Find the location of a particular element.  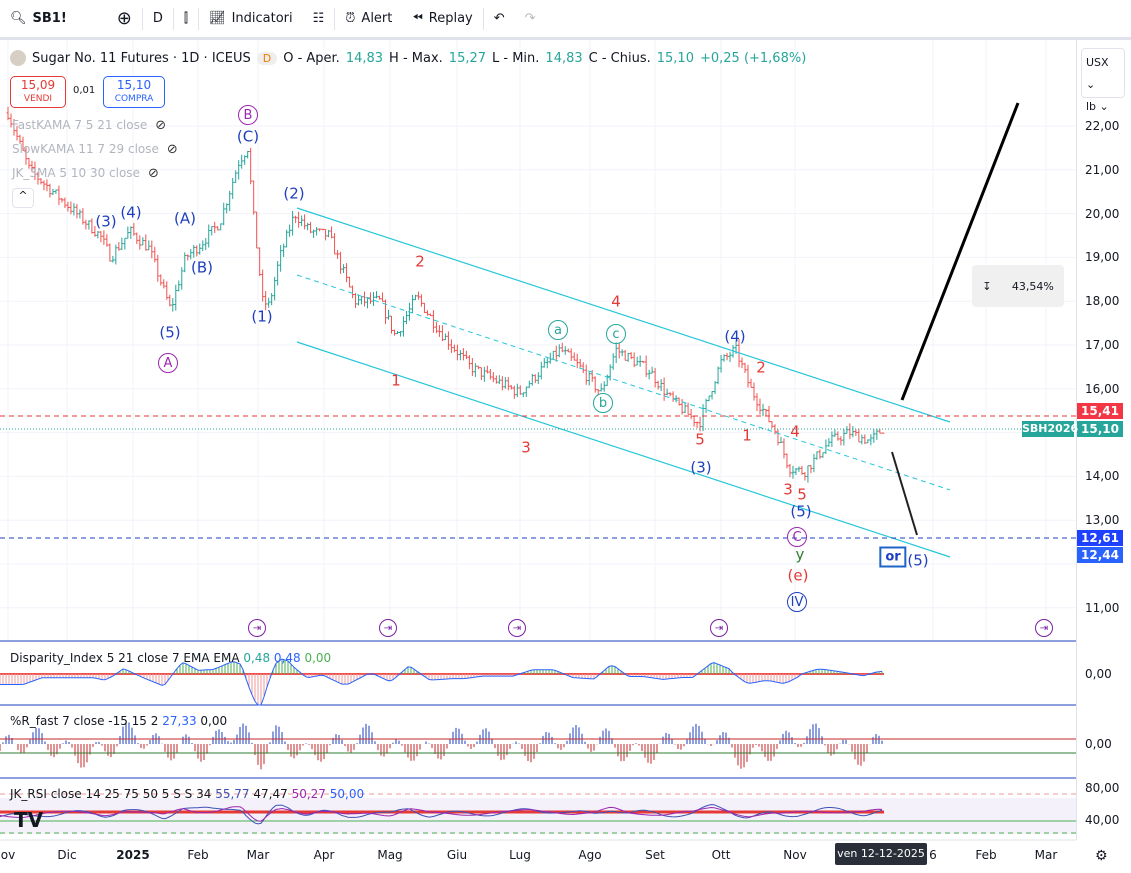

indicator-label: JK_3MA 5 10 30 close is located at coordinates (76, 173).